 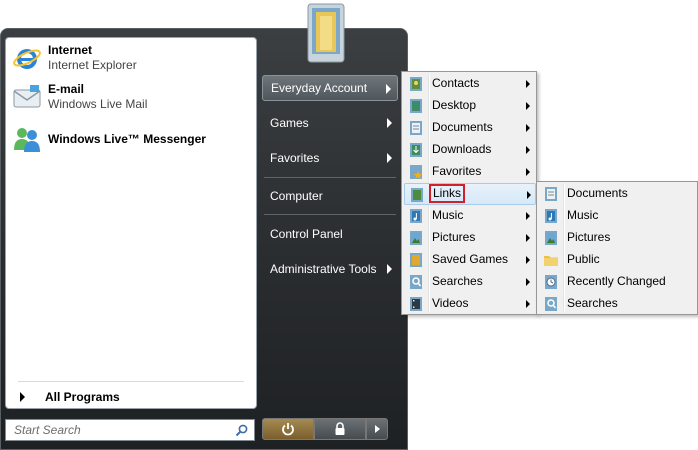 I want to click on right-item-label: Control Panel, so click(x=306, y=234).